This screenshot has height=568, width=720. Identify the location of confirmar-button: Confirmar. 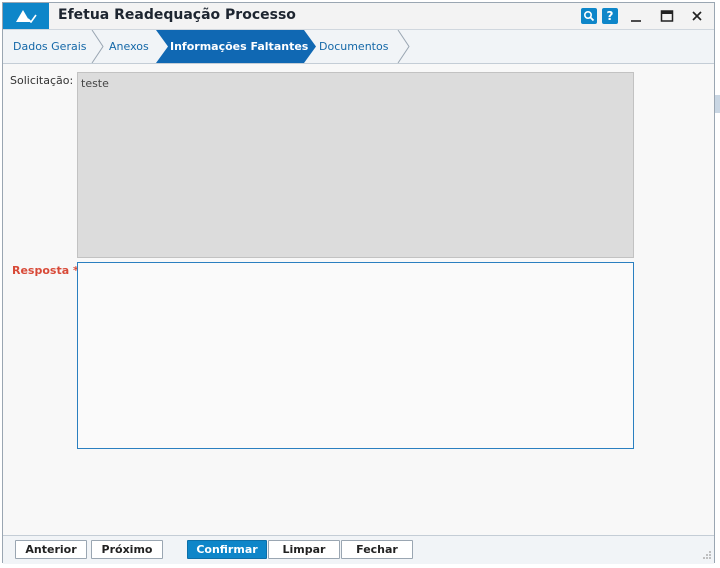
(227, 549).